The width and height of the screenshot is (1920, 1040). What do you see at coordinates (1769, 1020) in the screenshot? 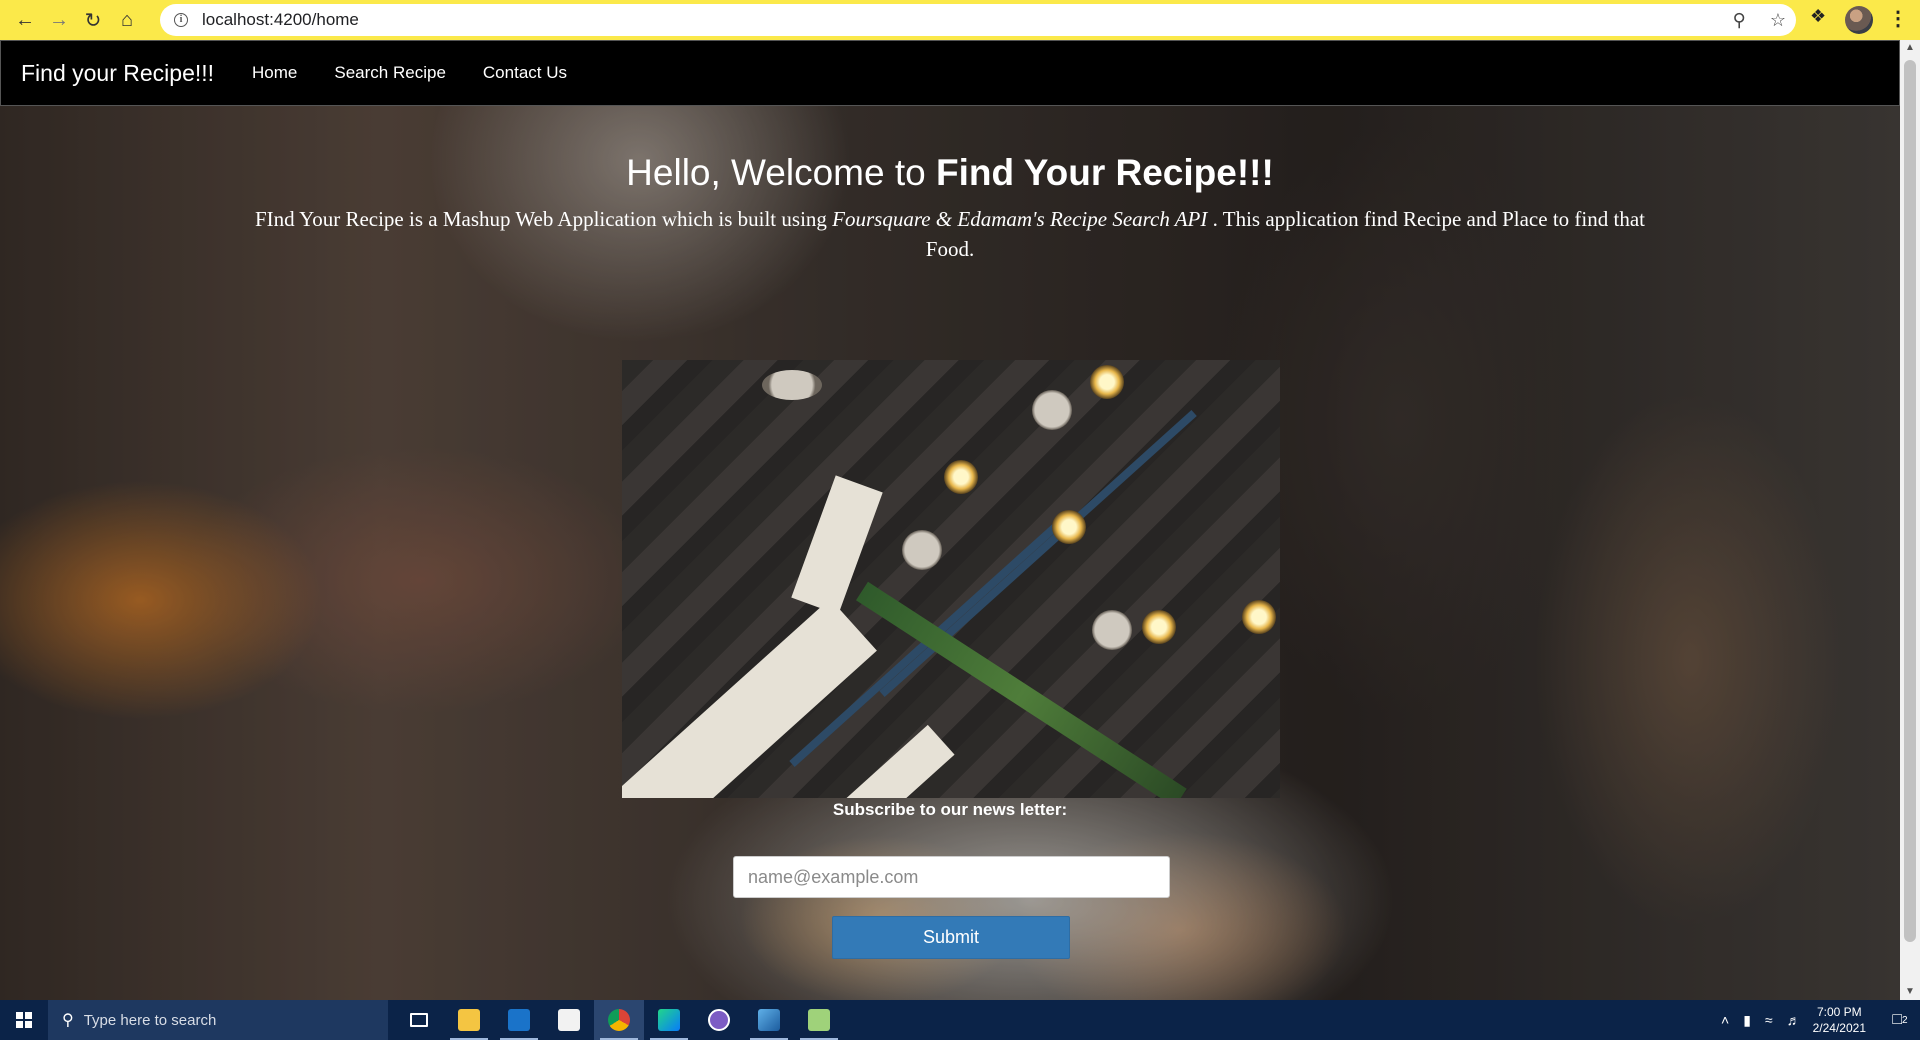
I see `wifi-icon: ≈` at bounding box center [1769, 1020].